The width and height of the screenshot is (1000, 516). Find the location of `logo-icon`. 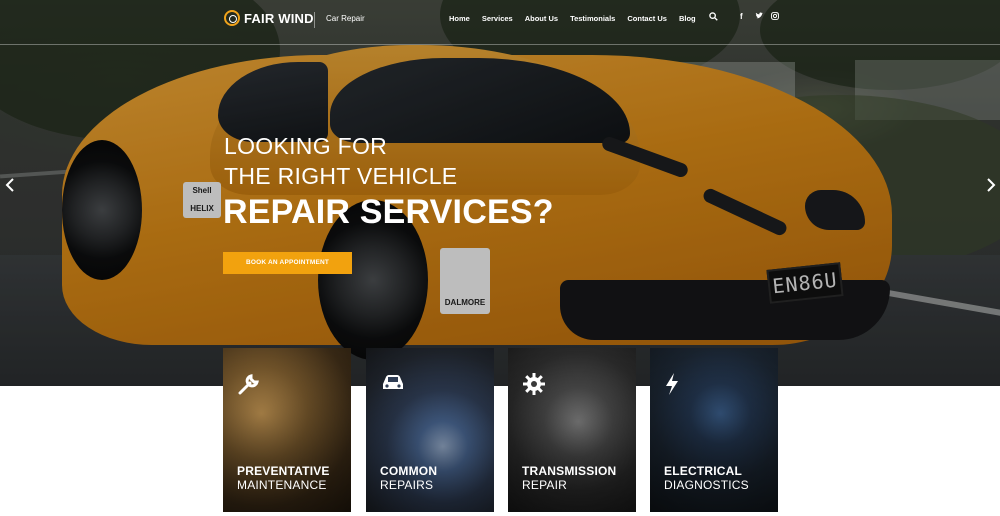

logo-icon is located at coordinates (232, 18).